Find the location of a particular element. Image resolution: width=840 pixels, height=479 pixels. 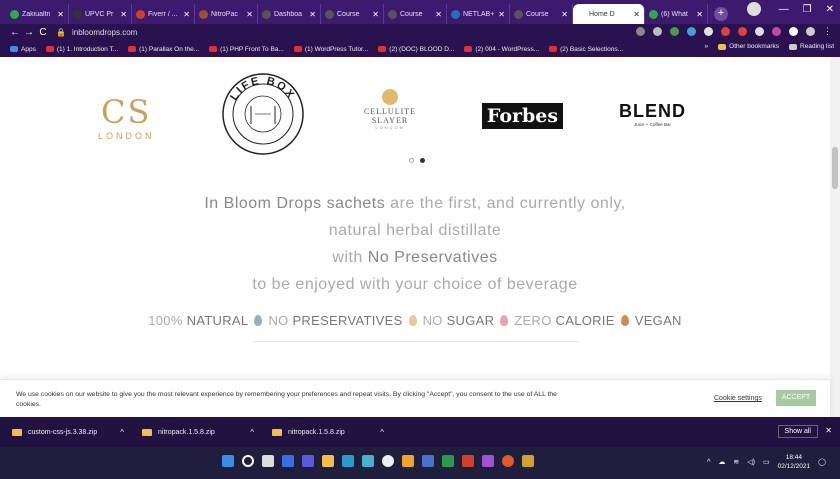

browser-tab: Dashboa ✕ is located at coordinates (289, 14).